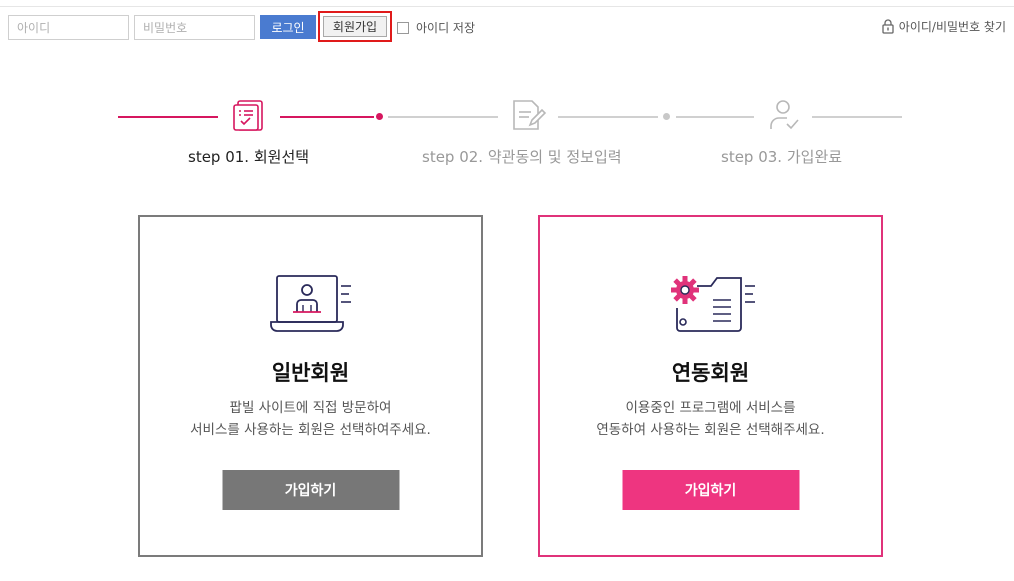  I want to click on step-line-3b, so click(857, 117).